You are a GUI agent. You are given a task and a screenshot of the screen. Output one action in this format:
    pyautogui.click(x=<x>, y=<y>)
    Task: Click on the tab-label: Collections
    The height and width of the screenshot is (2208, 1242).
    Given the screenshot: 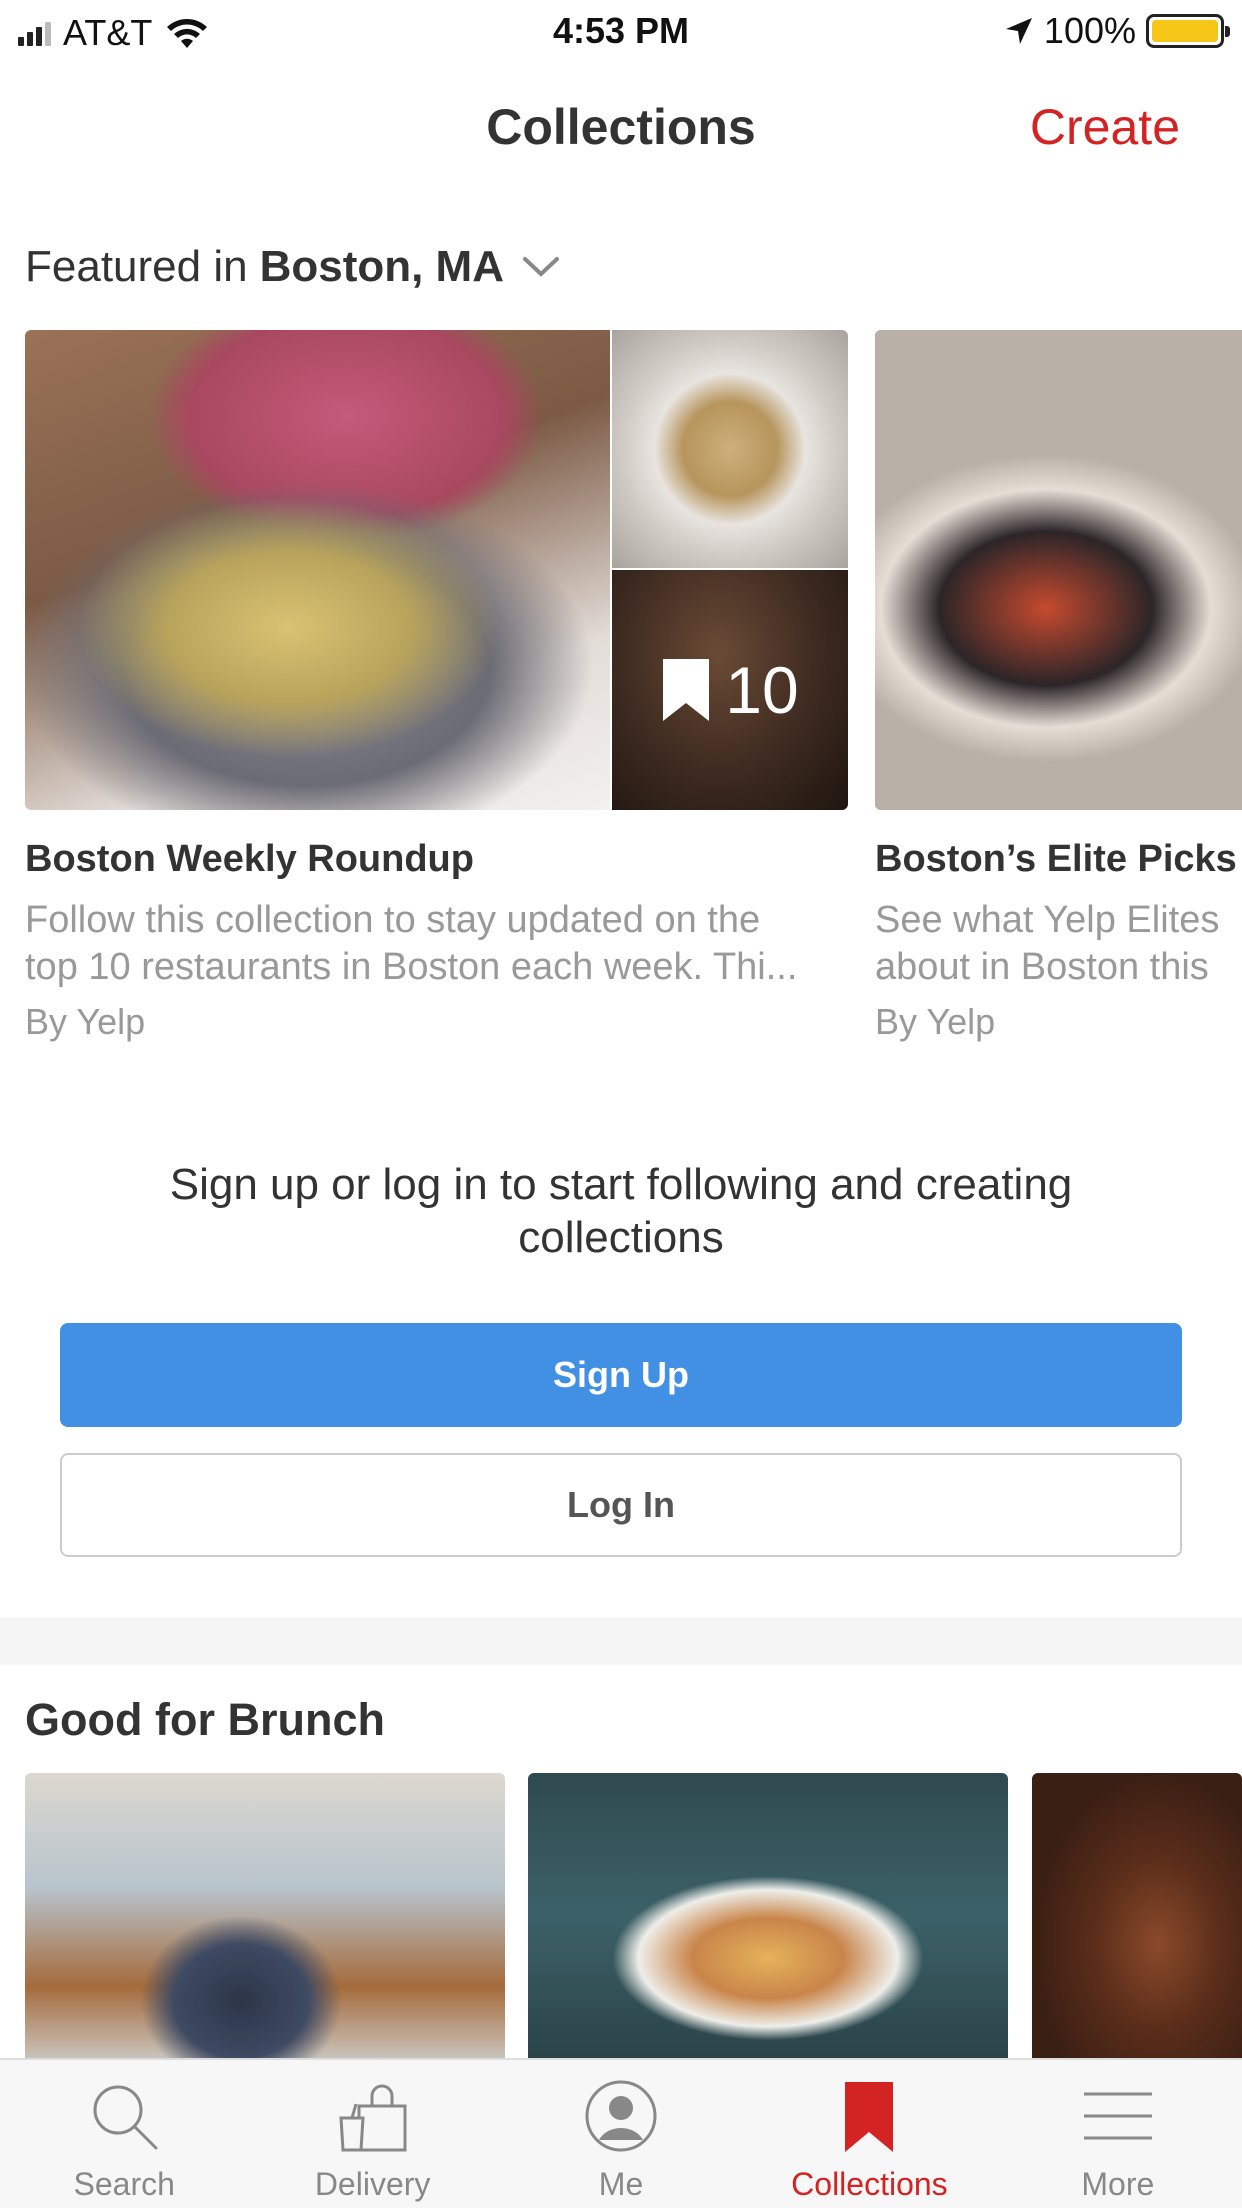 What is the action you would take?
    pyautogui.click(x=869, y=2184)
    